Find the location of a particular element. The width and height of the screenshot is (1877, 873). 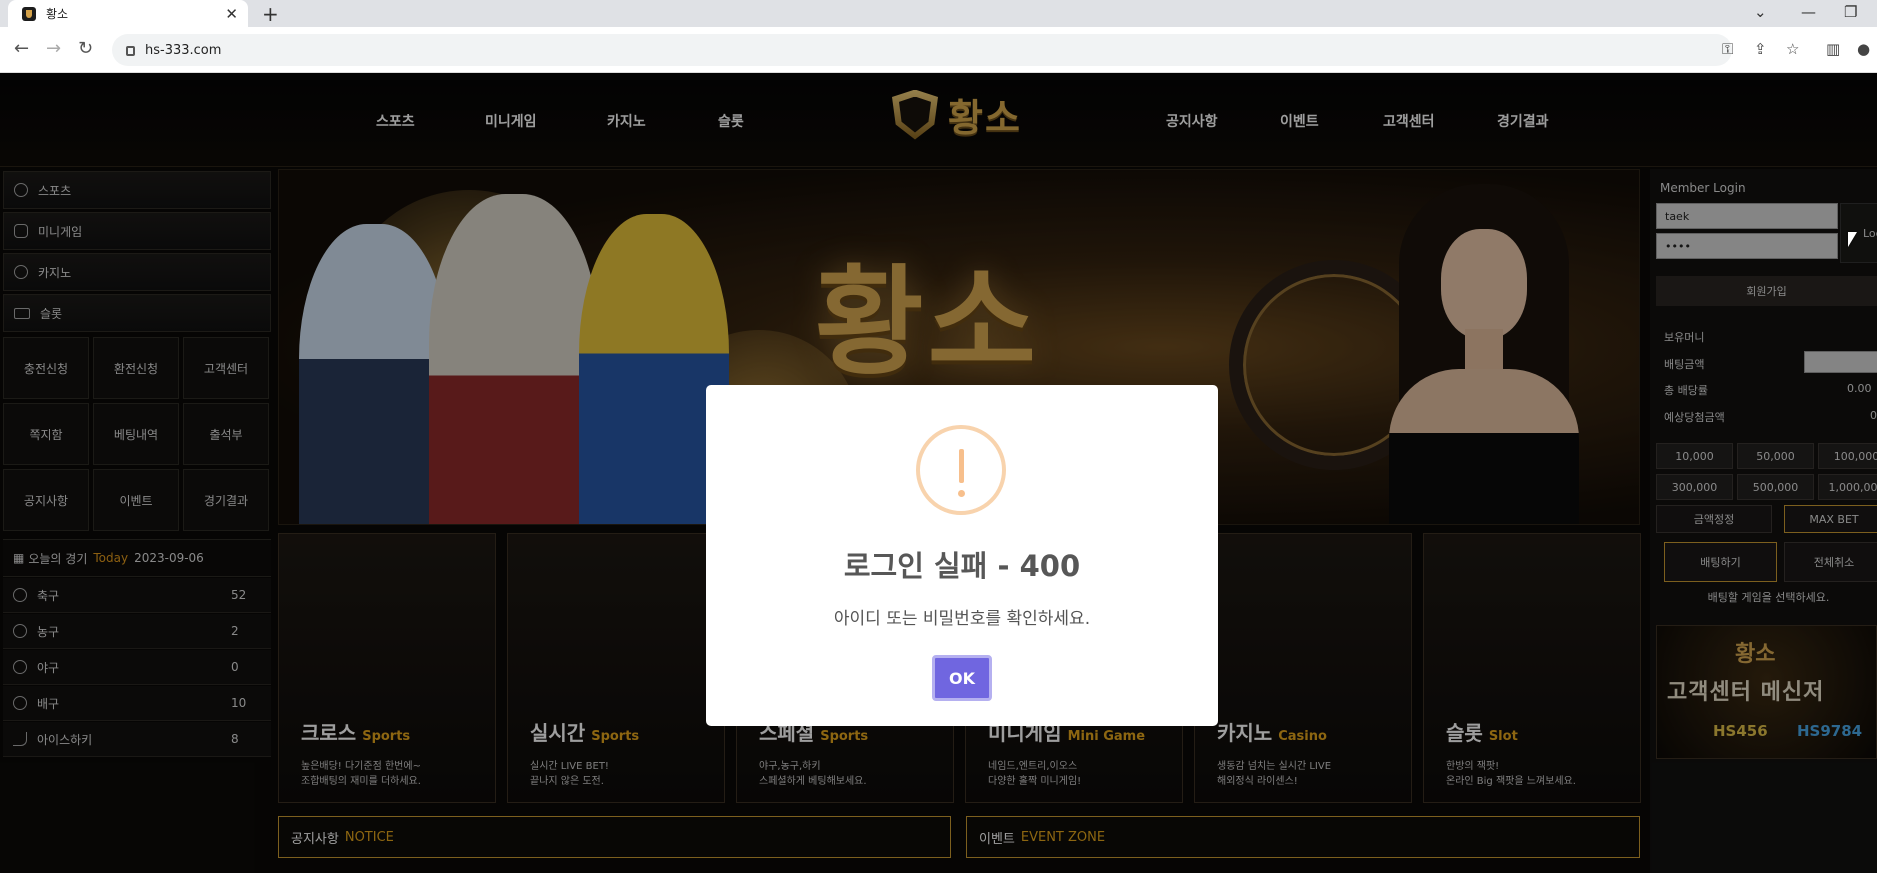

warning-icon is located at coordinates (961, 470).